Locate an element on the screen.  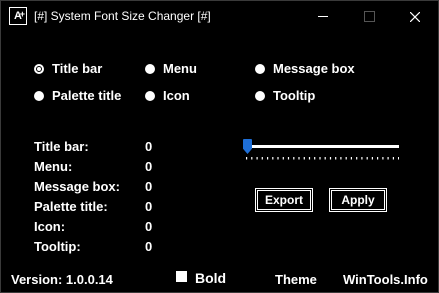
radio-tooltip: Tooltip is located at coordinates (285, 95).